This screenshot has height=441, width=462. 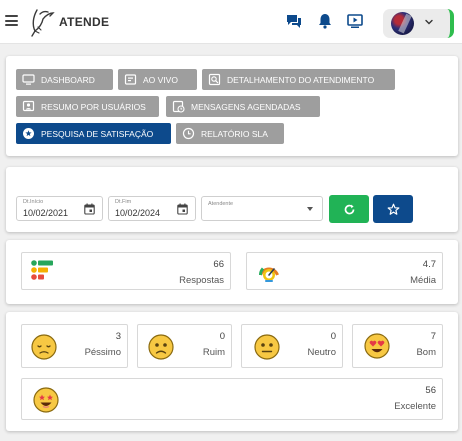 What do you see at coordinates (325, 21) in the screenshot?
I see `bell-icon` at bounding box center [325, 21].